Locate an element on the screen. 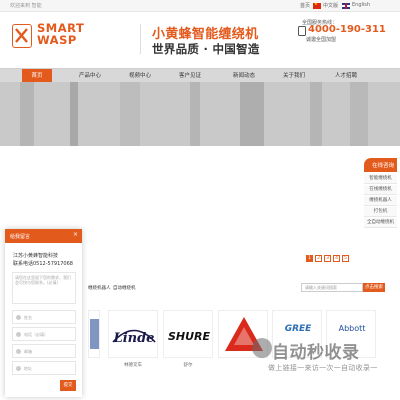 Image resolution: width=400 pixels, height=400 pixels. side-item-wrapping-robot: 缠绕机器人 is located at coordinates (380, 201).